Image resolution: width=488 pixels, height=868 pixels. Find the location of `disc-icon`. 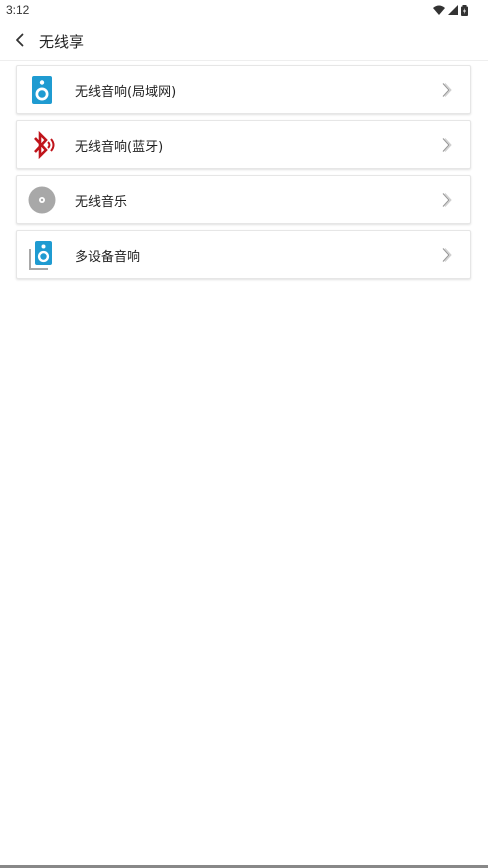

disc-icon is located at coordinates (42, 200).